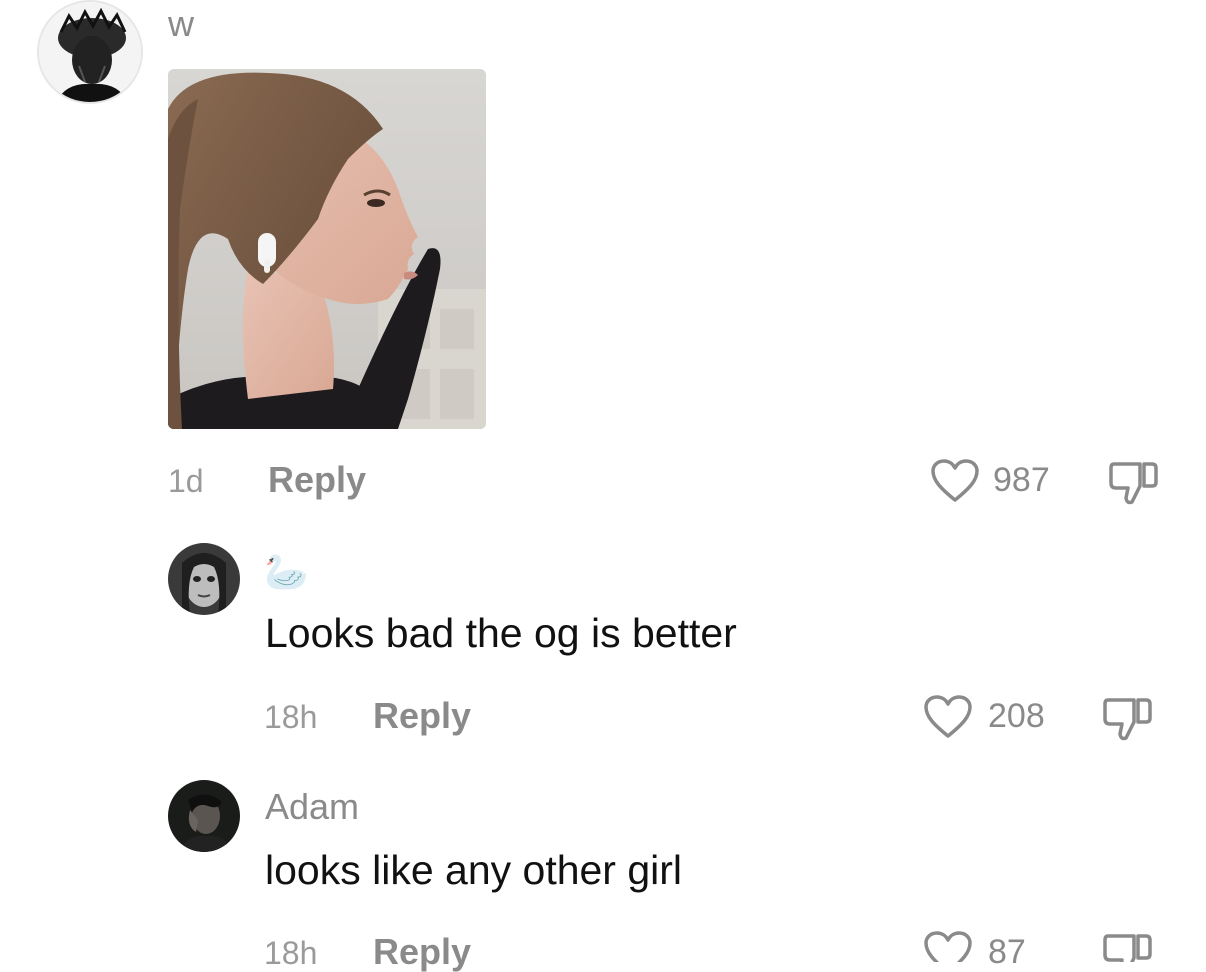  Describe the element at coordinates (1007, 952) in the screenshot. I see `like-count: 87` at that location.